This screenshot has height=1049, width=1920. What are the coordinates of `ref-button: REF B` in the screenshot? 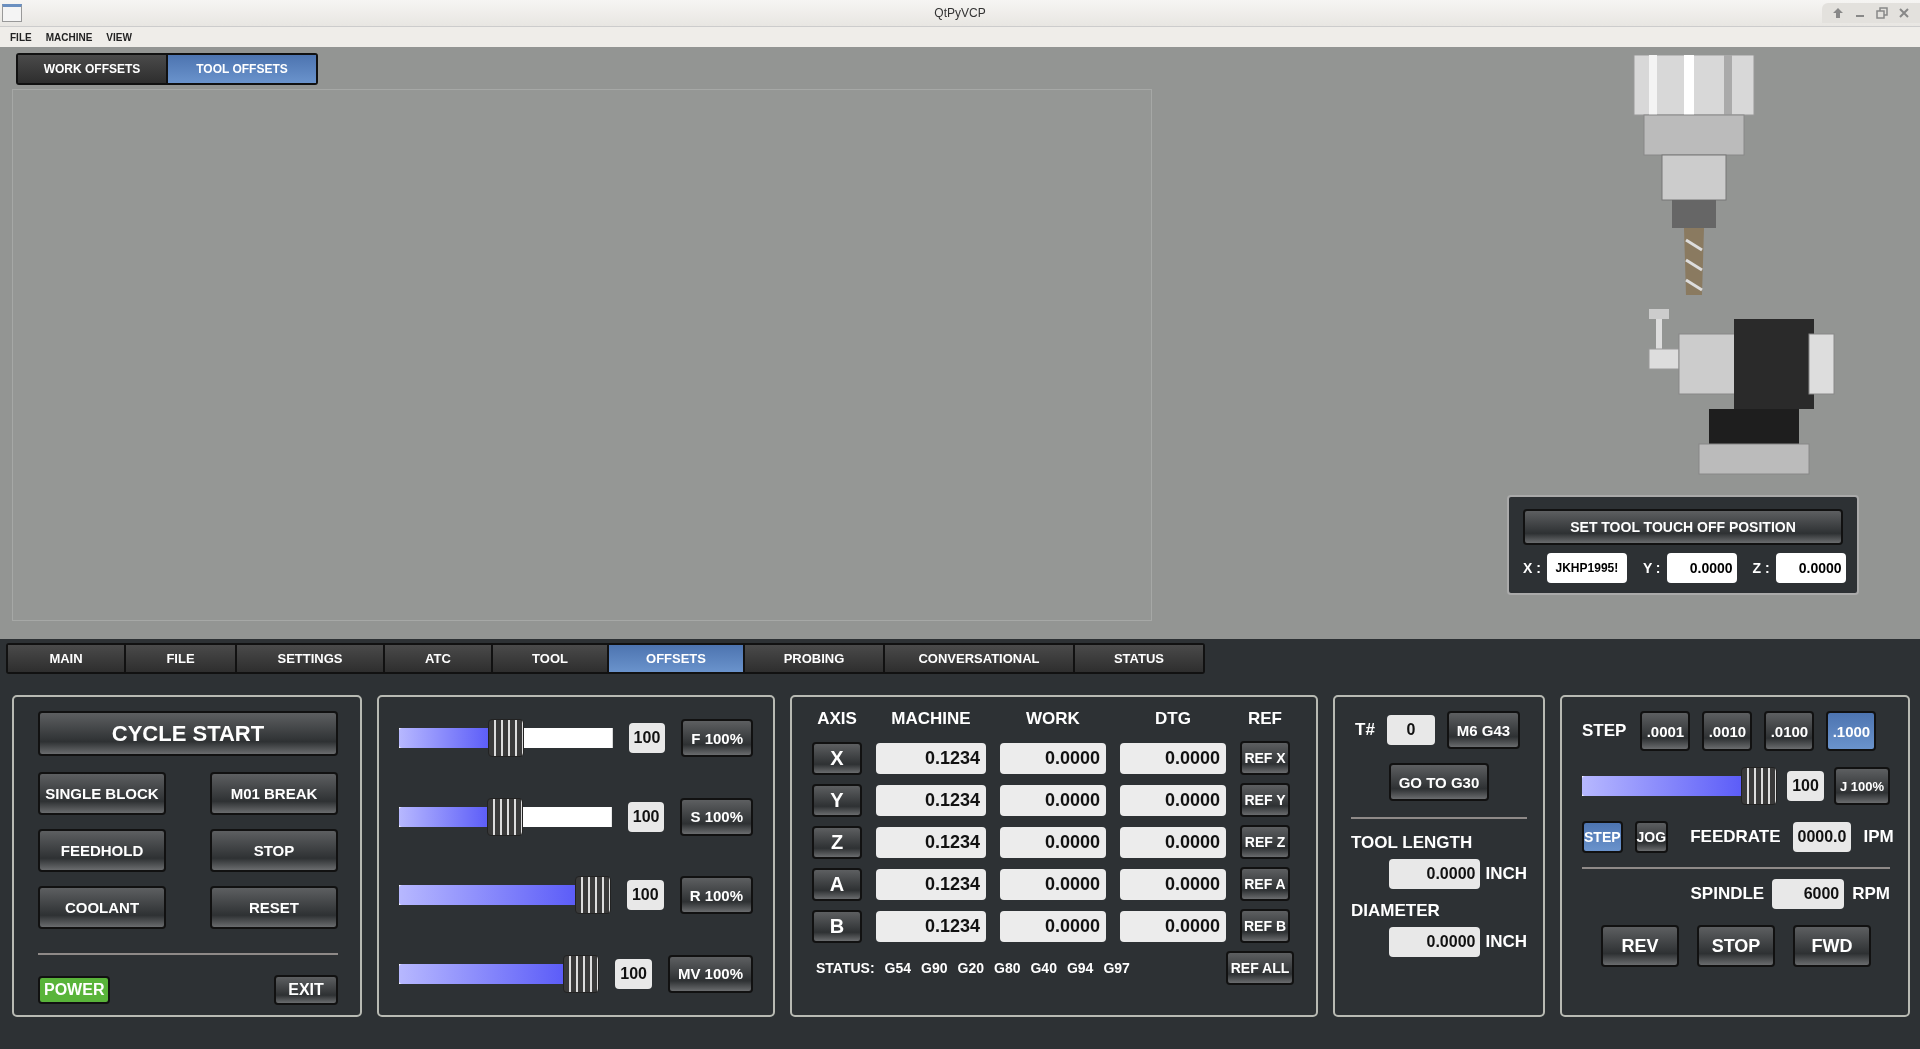 It's located at (1265, 926).